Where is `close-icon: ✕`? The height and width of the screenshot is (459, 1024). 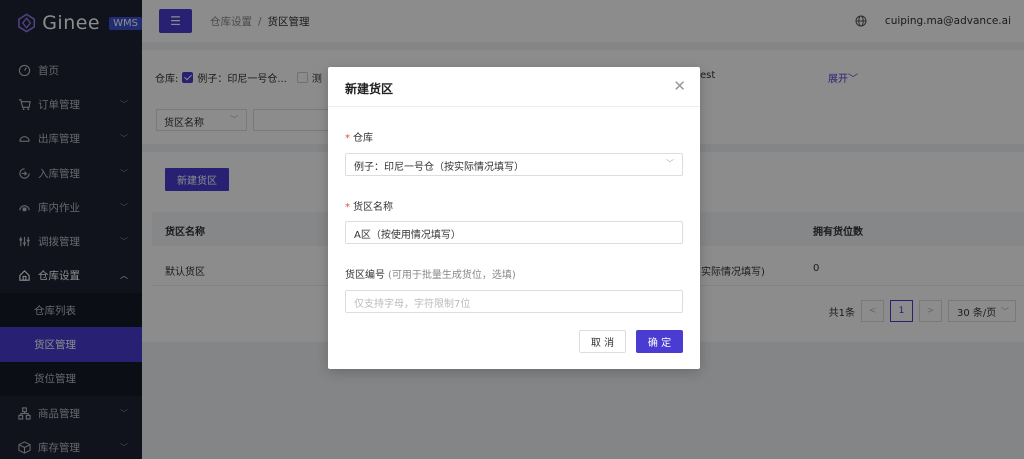
close-icon: ✕ is located at coordinates (679, 86).